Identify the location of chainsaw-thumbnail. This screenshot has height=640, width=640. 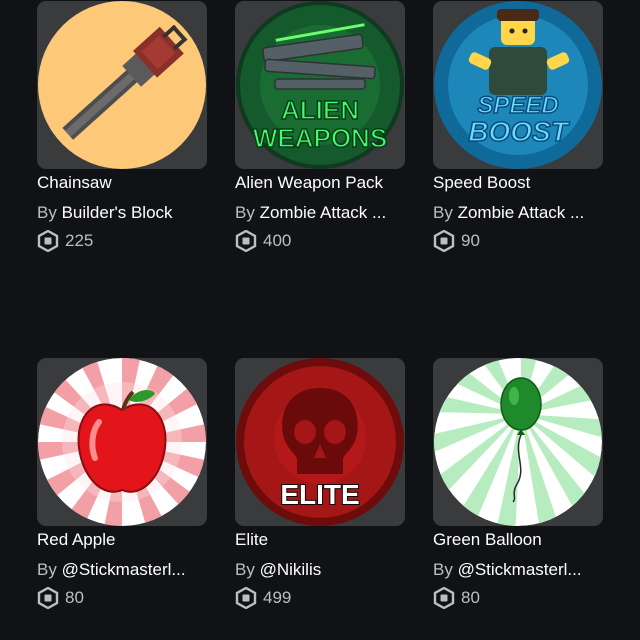
(122, 85).